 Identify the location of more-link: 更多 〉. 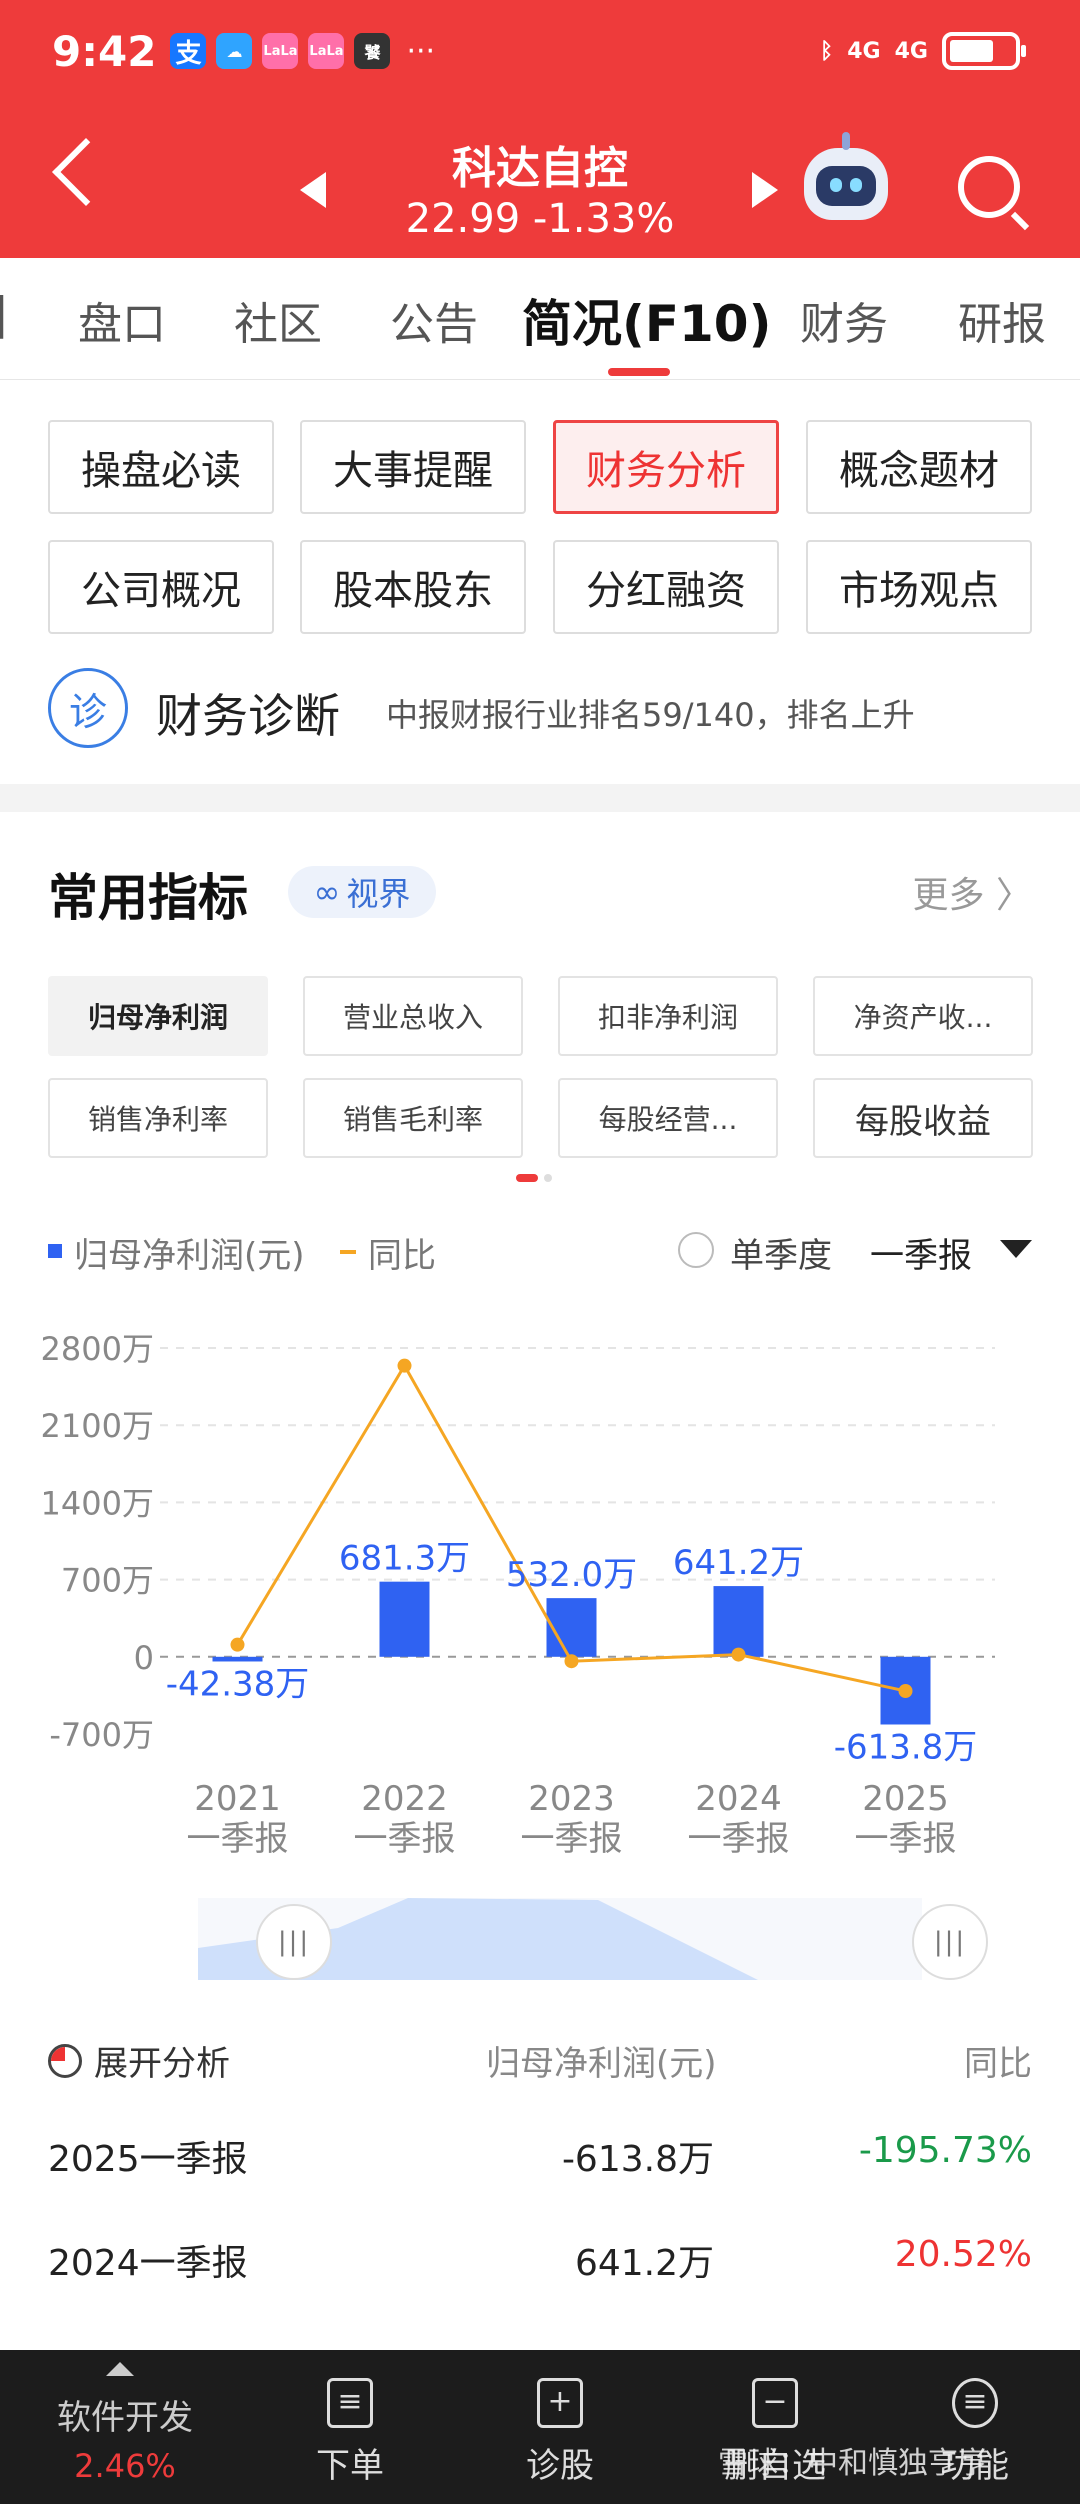
(972, 892).